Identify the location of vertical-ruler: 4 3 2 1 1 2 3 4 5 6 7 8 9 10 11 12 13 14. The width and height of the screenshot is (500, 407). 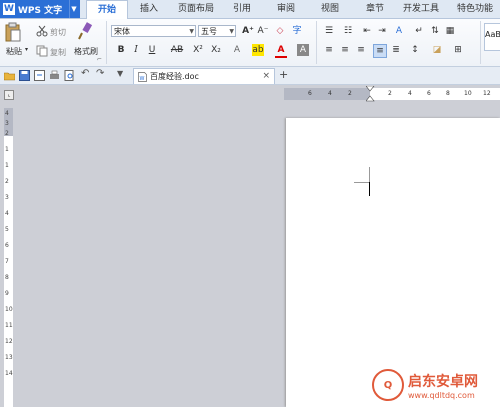
(8, 257).